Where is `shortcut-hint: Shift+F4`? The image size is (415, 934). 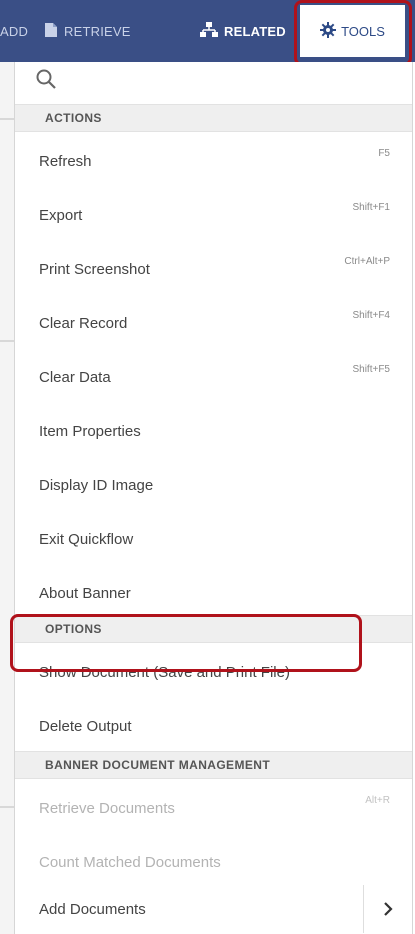 shortcut-hint: Shift+F4 is located at coordinates (371, 315).